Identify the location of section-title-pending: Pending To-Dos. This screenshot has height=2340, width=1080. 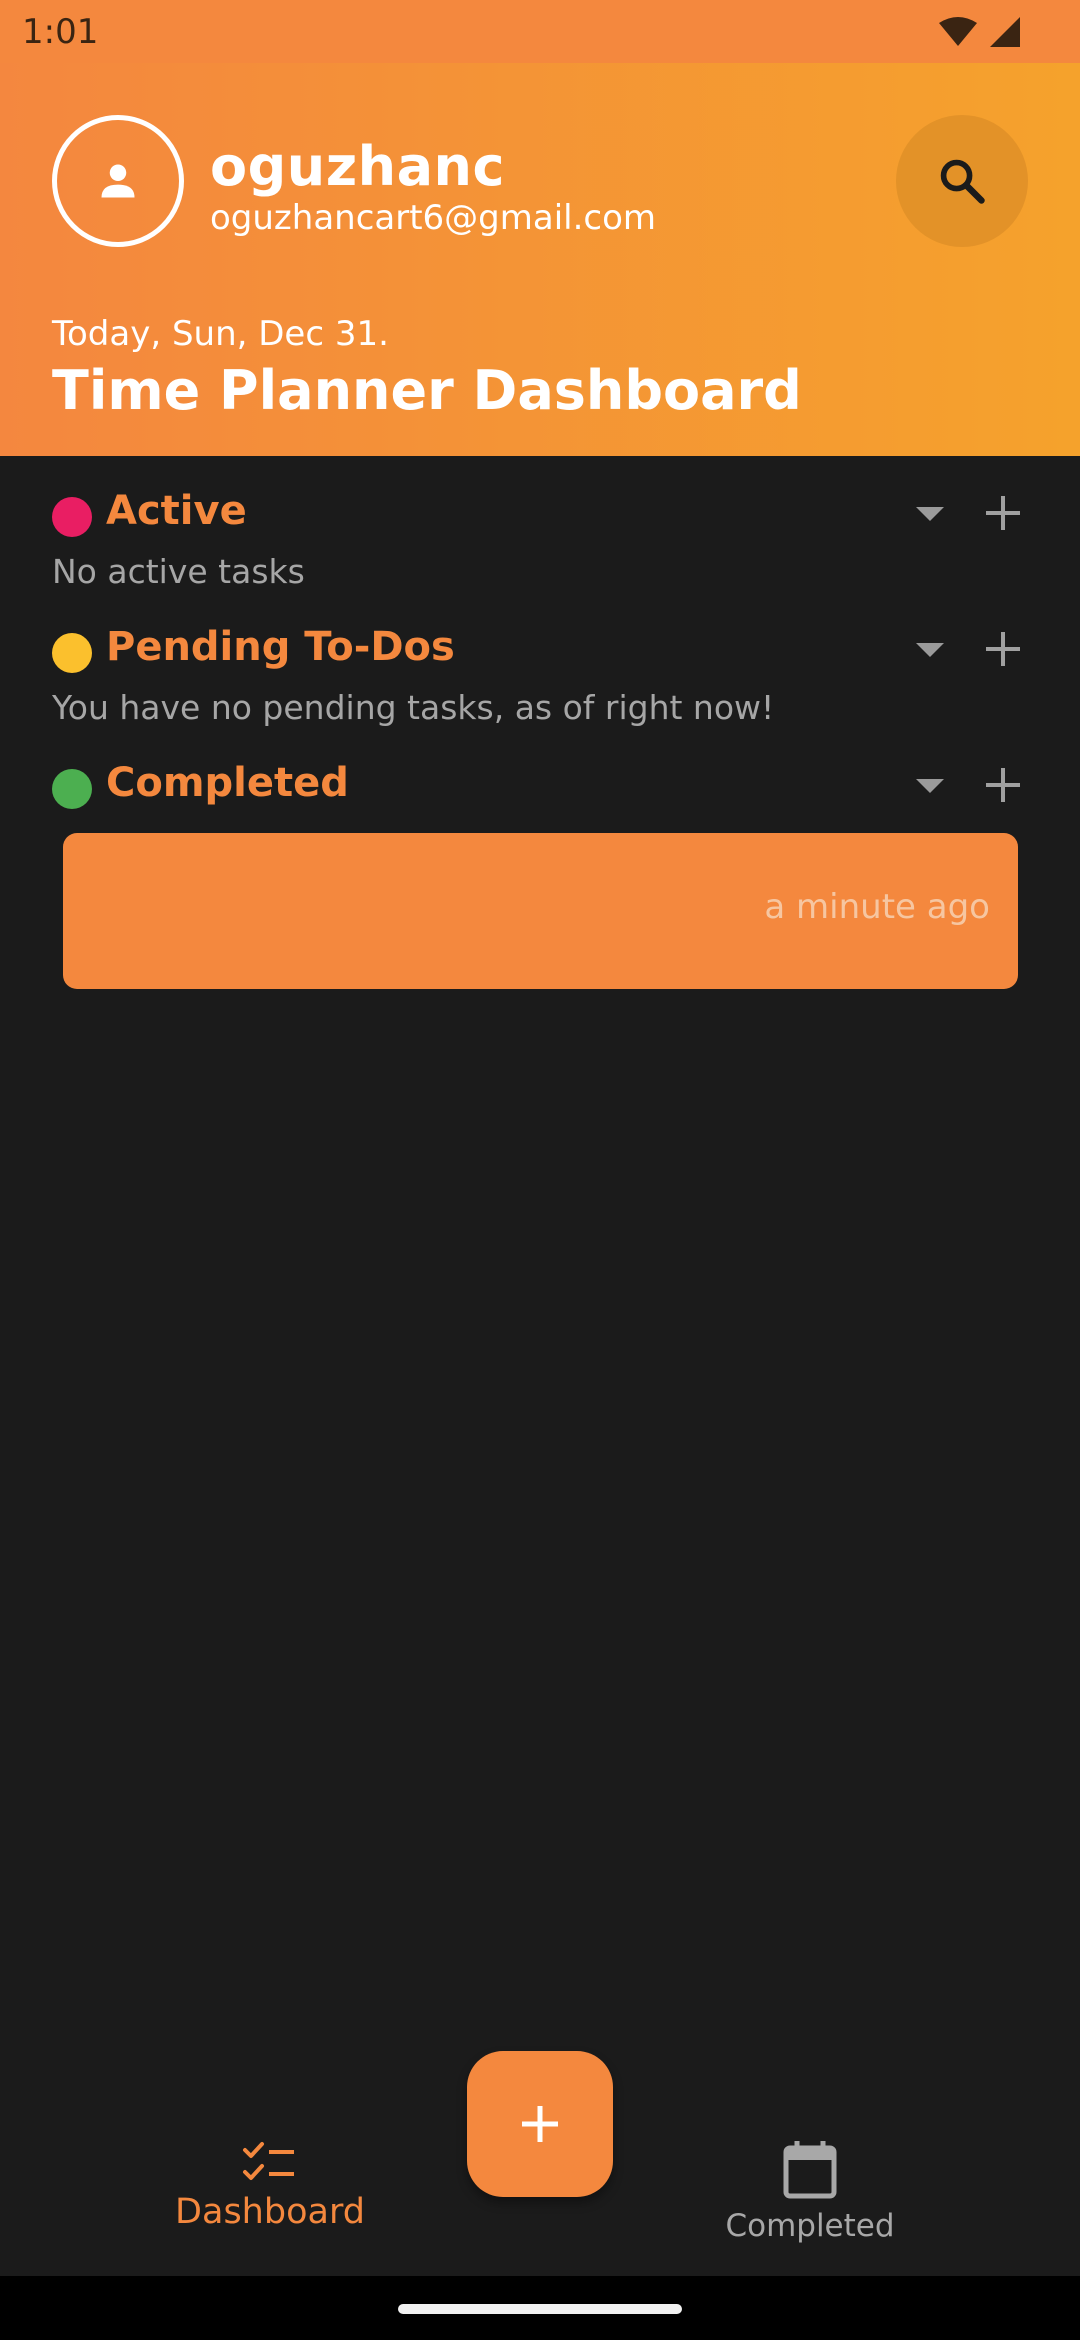
(280, 647).